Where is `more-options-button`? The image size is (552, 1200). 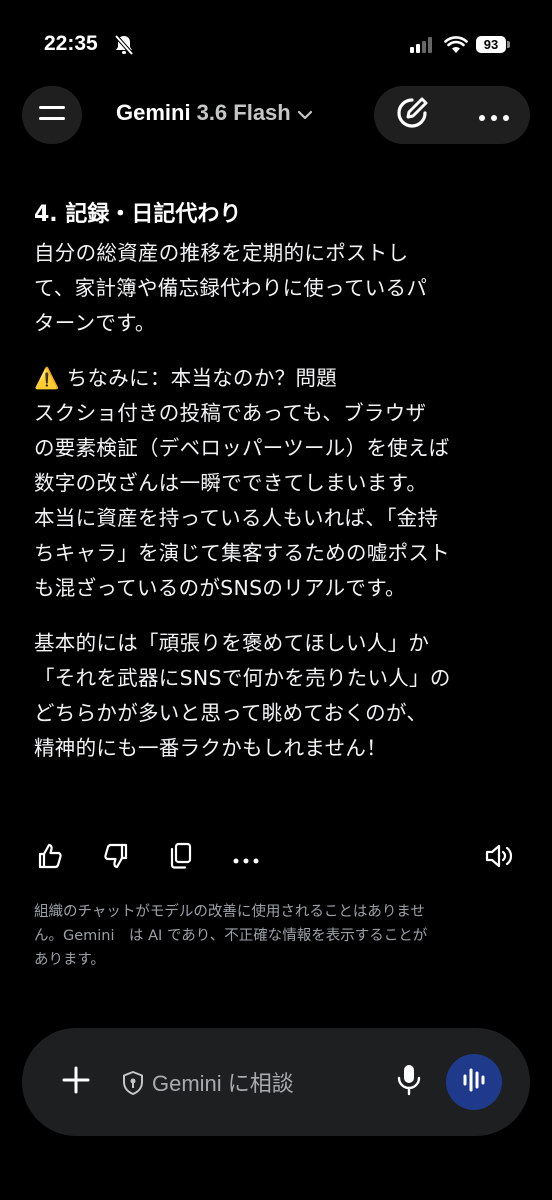 more-options-button is located at coordinates (246, 858).